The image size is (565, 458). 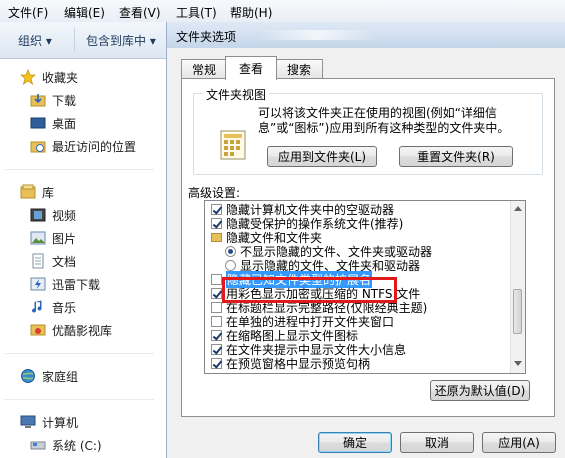 I want to click on nav-library: 库, so click(x=37, y=192).